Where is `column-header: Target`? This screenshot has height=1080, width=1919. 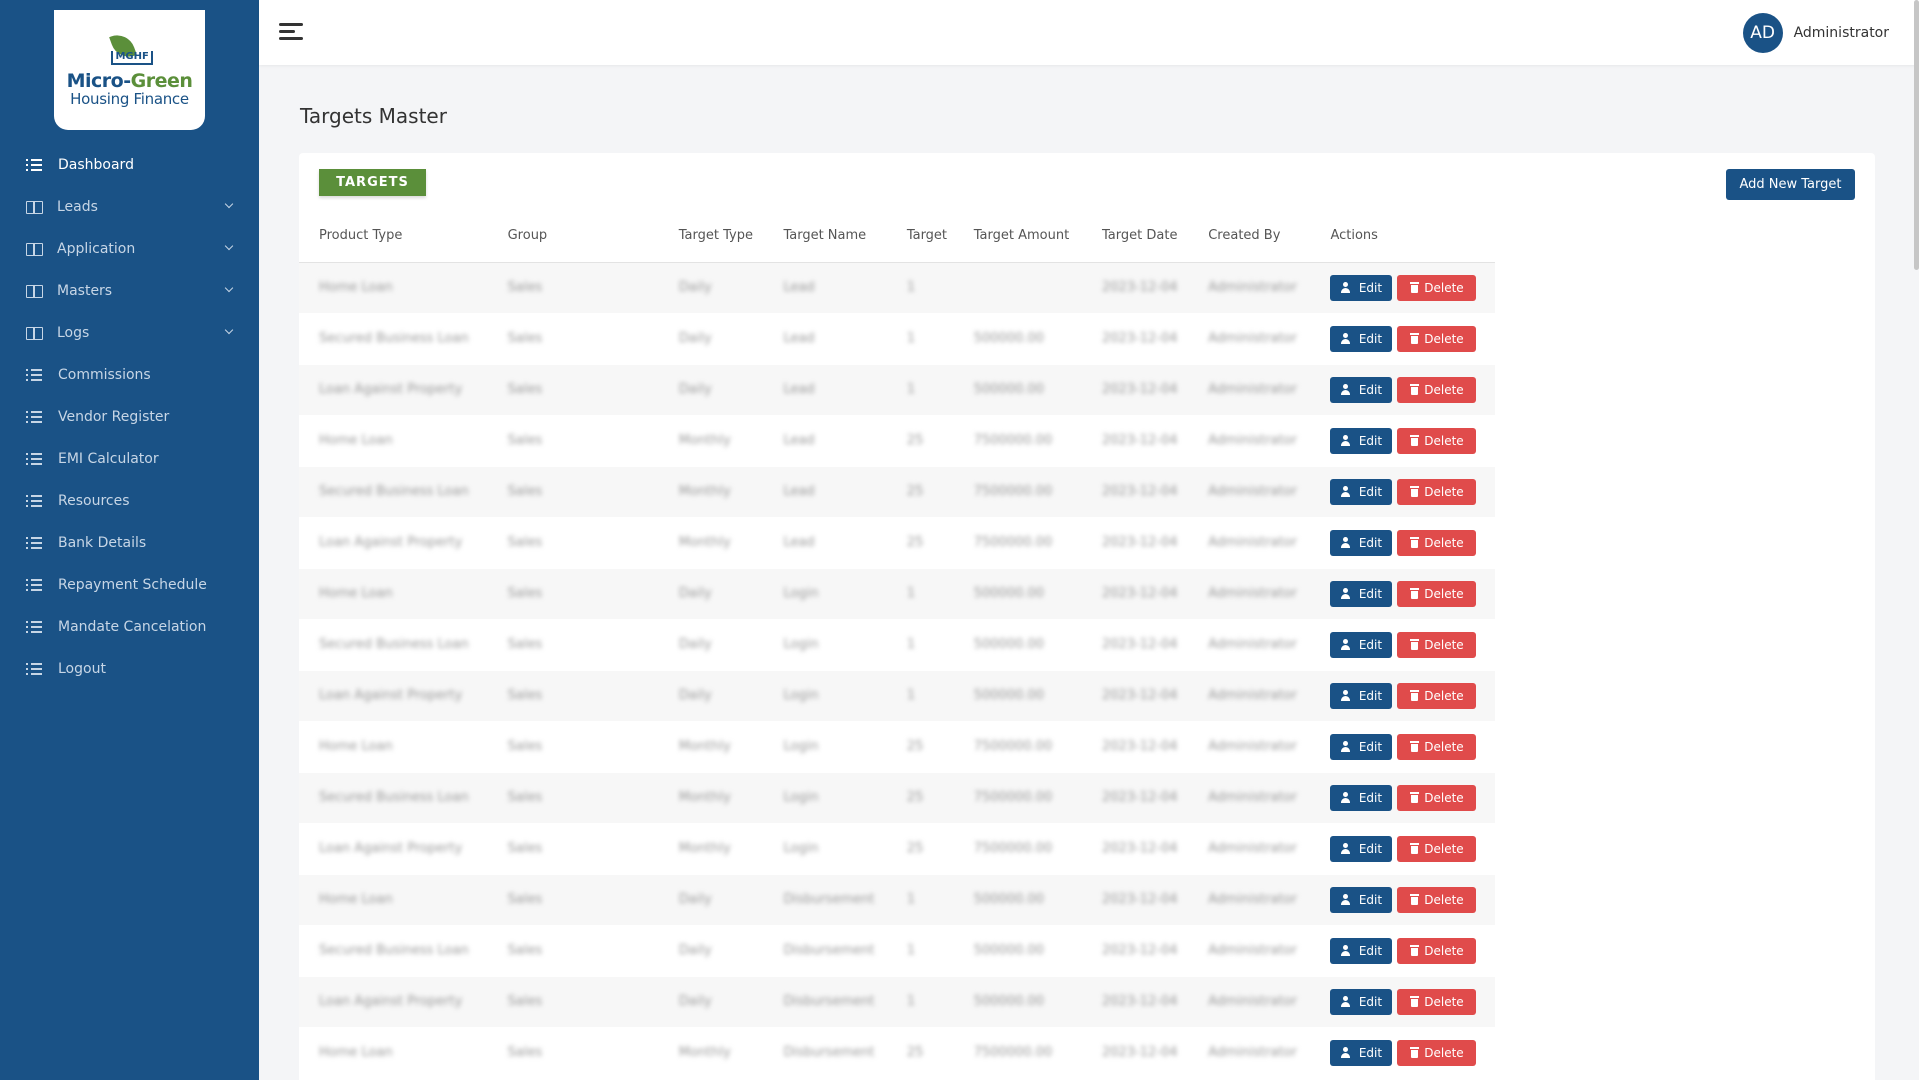
column-header: Target is located at coordinates (920, 236).